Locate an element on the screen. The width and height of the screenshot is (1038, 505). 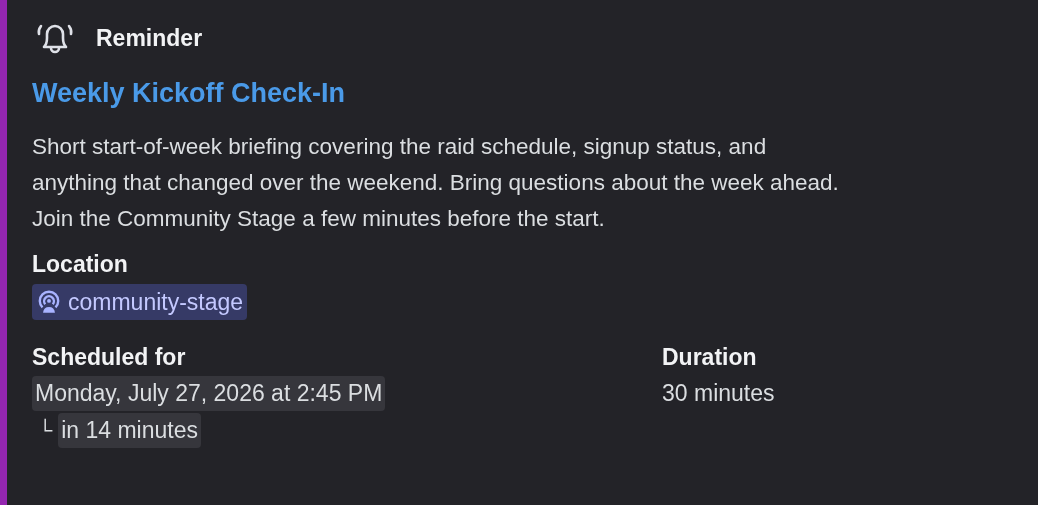
branch-mark: └ is located at coordinates (45, 430).